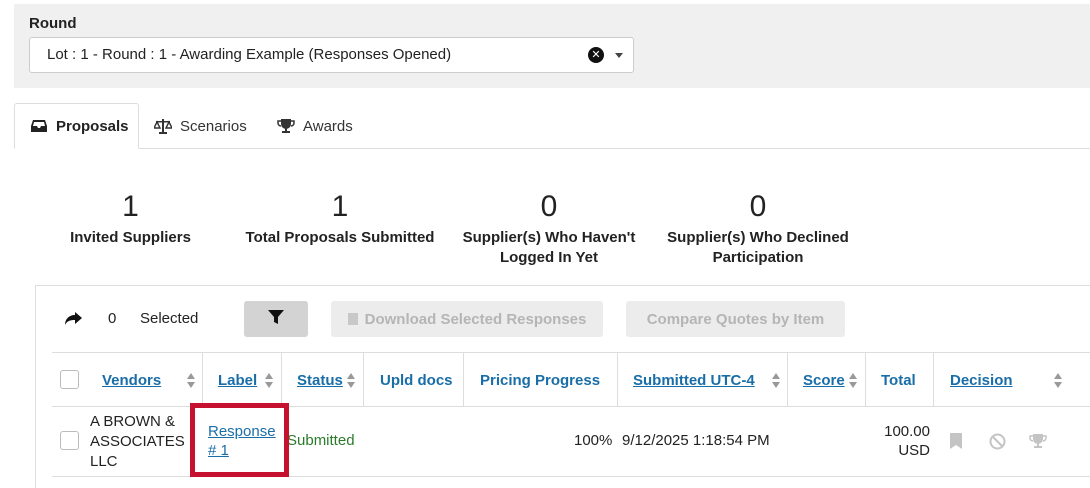 This screenshot has height=488, width=1090. Describe the element at coordinates (758, 257) in the screenshot. I see `stat-label-line: Participation` at that location.